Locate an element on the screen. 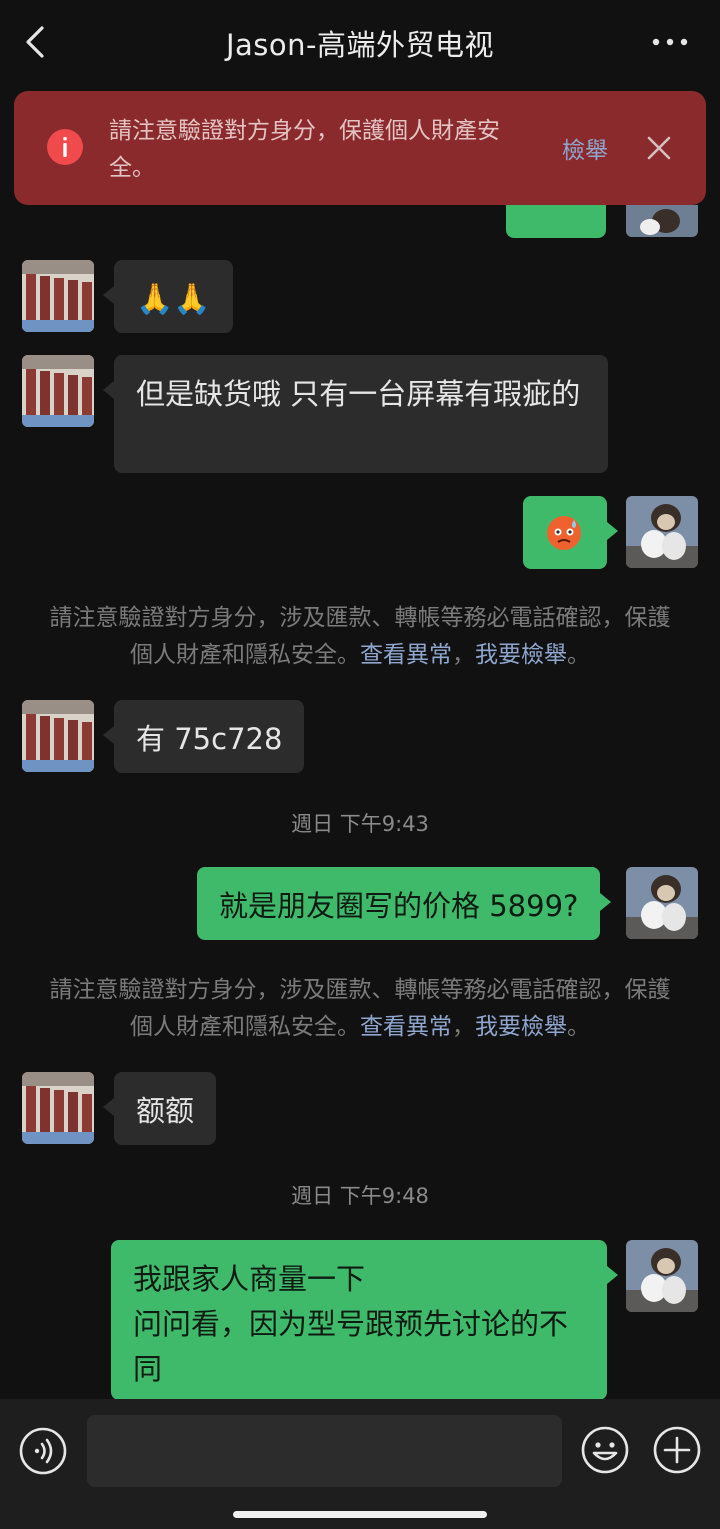 The height and width of the screenshot is (1529, 720). voice-input-button is located at coordinates (43, 1451).